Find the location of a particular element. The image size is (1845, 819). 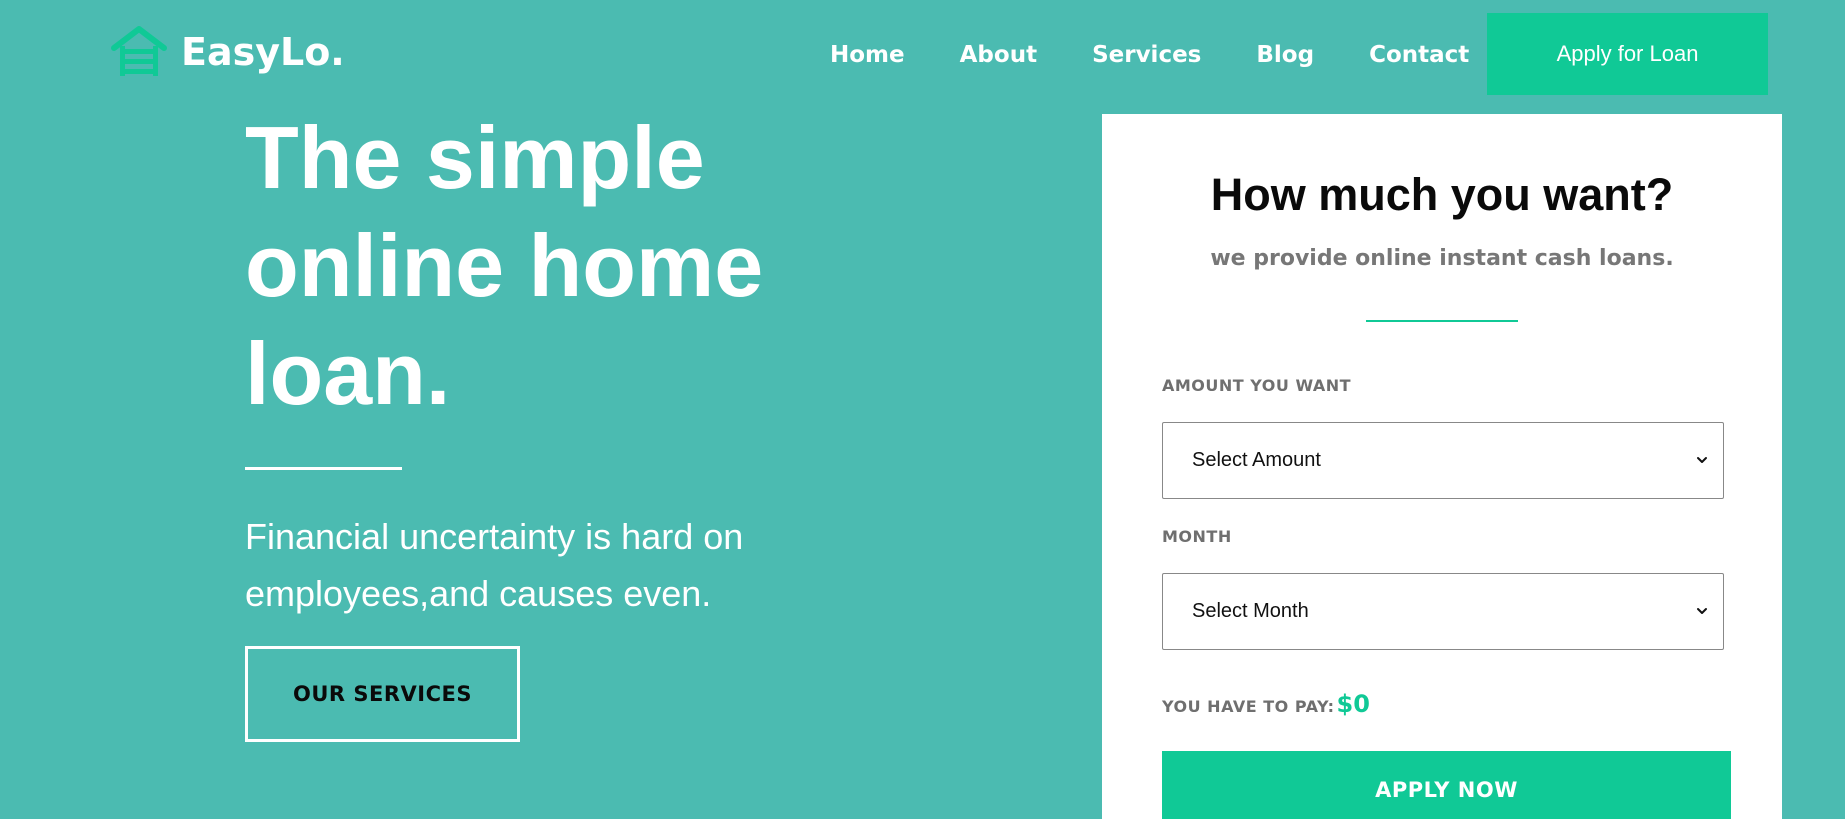

pay-value: $0 is located at coordinates (1353, 704).